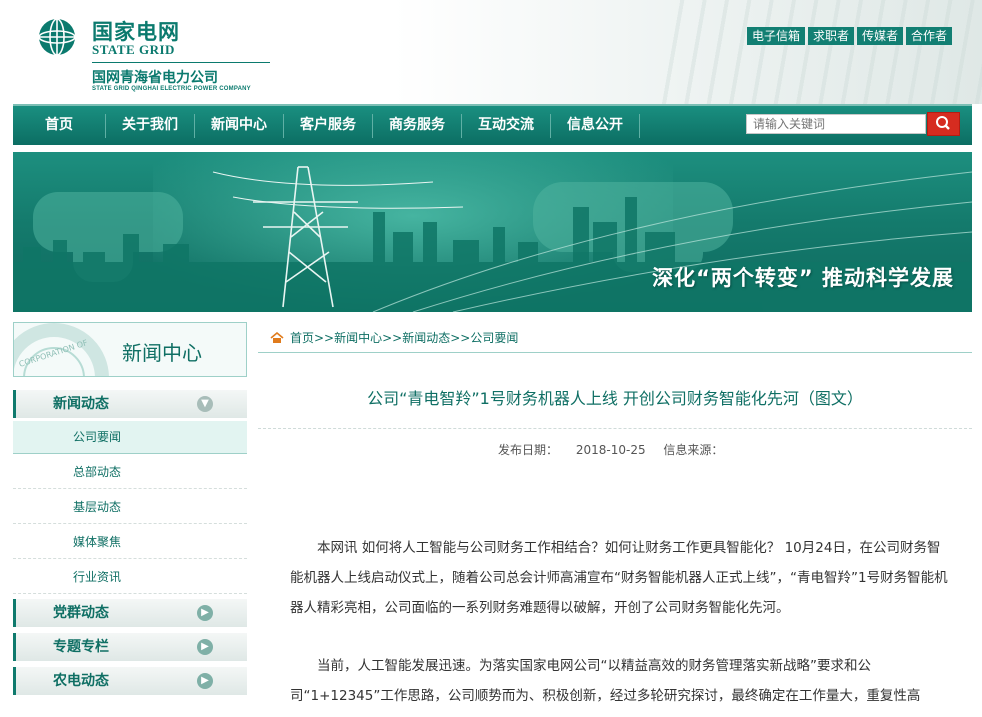  Describe the element at coordinates (155, 78) in the screenshot. I see `company-name-cn: 国网青海省电力公司` at that location.